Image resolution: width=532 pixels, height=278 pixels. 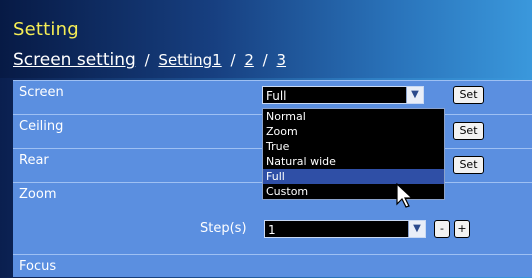 What do you see at coordinates (272, 230) in the screenshot?
I see `zoom-steps-value: 1` at bounding box center [272, 230].